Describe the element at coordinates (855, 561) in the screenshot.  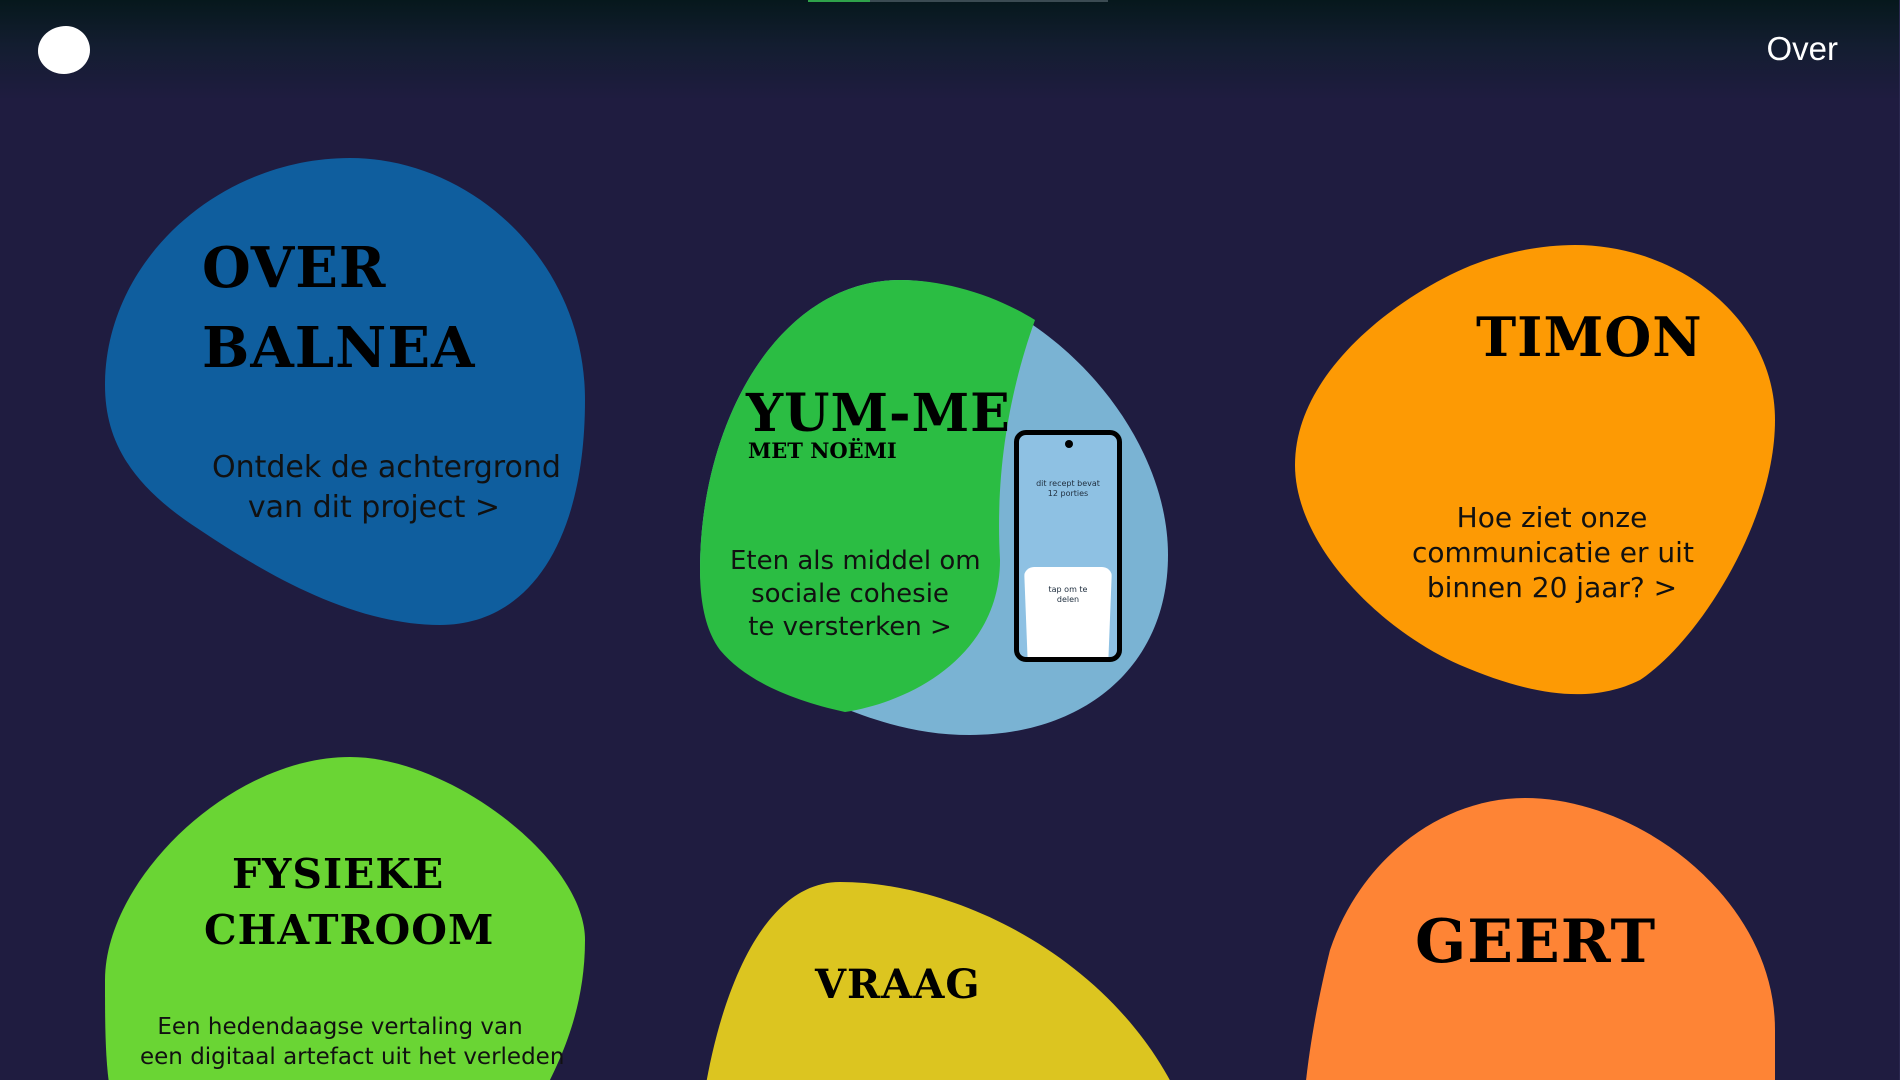
I see `yumme-desc-line1: Eten als middel om` at that location.